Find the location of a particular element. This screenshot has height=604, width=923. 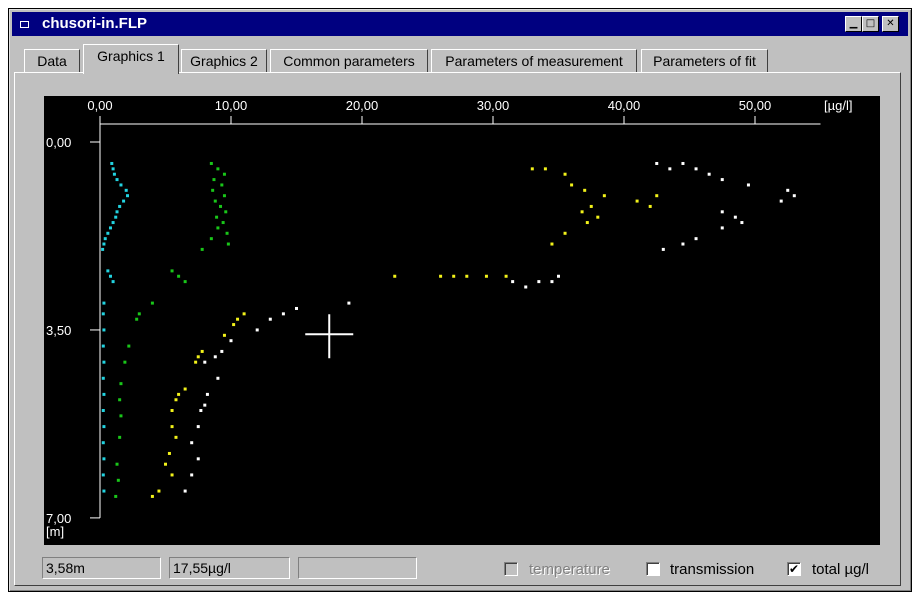

transmission-label: transmission is located at coordinates (712, 569).